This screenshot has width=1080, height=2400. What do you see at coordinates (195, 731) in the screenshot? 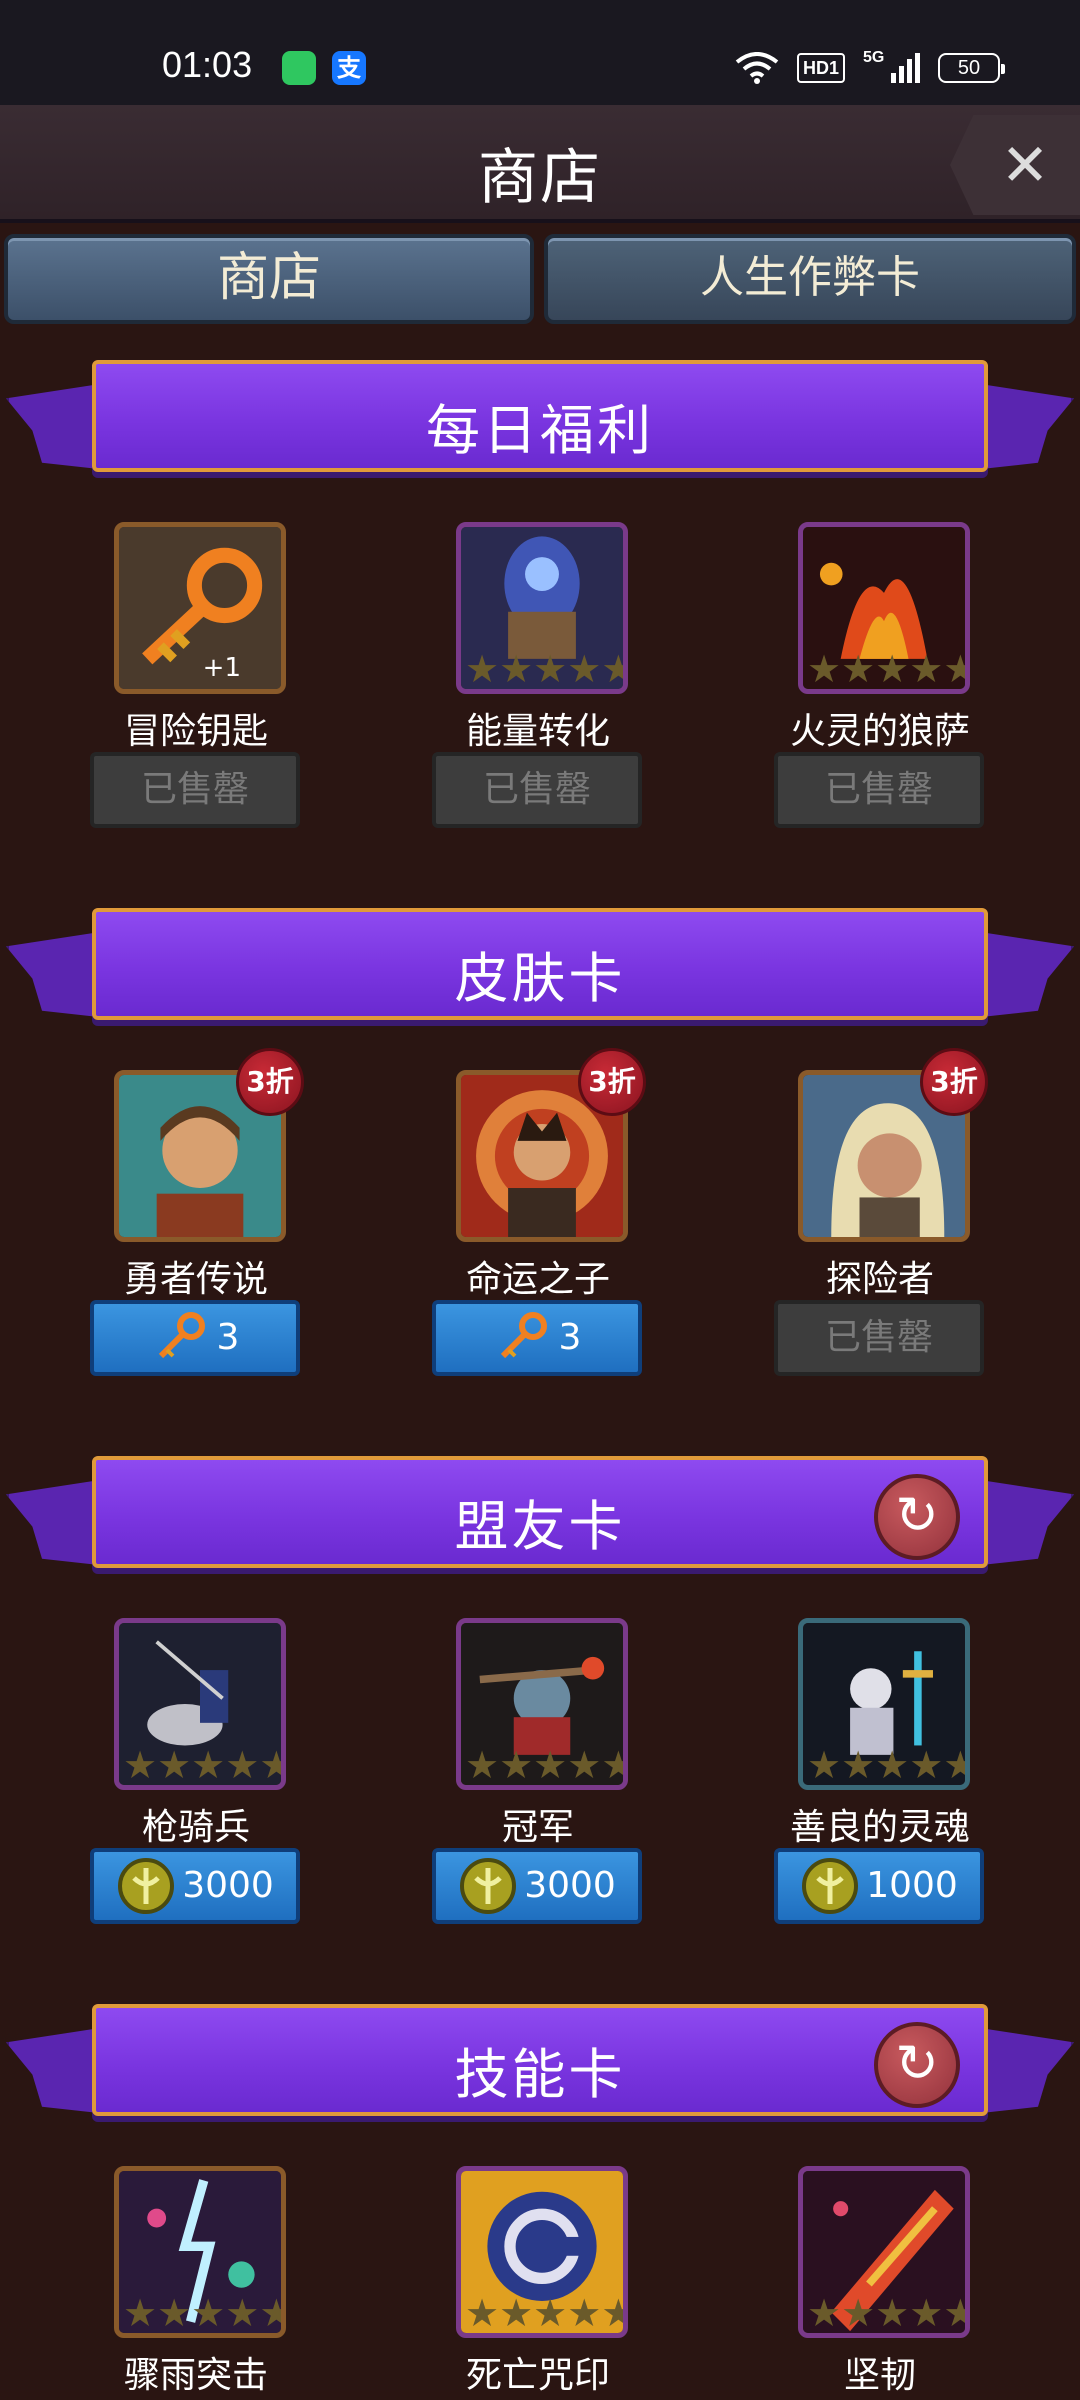
I see `item-name: 冒险钥匙` at bounding box center [195, 731].